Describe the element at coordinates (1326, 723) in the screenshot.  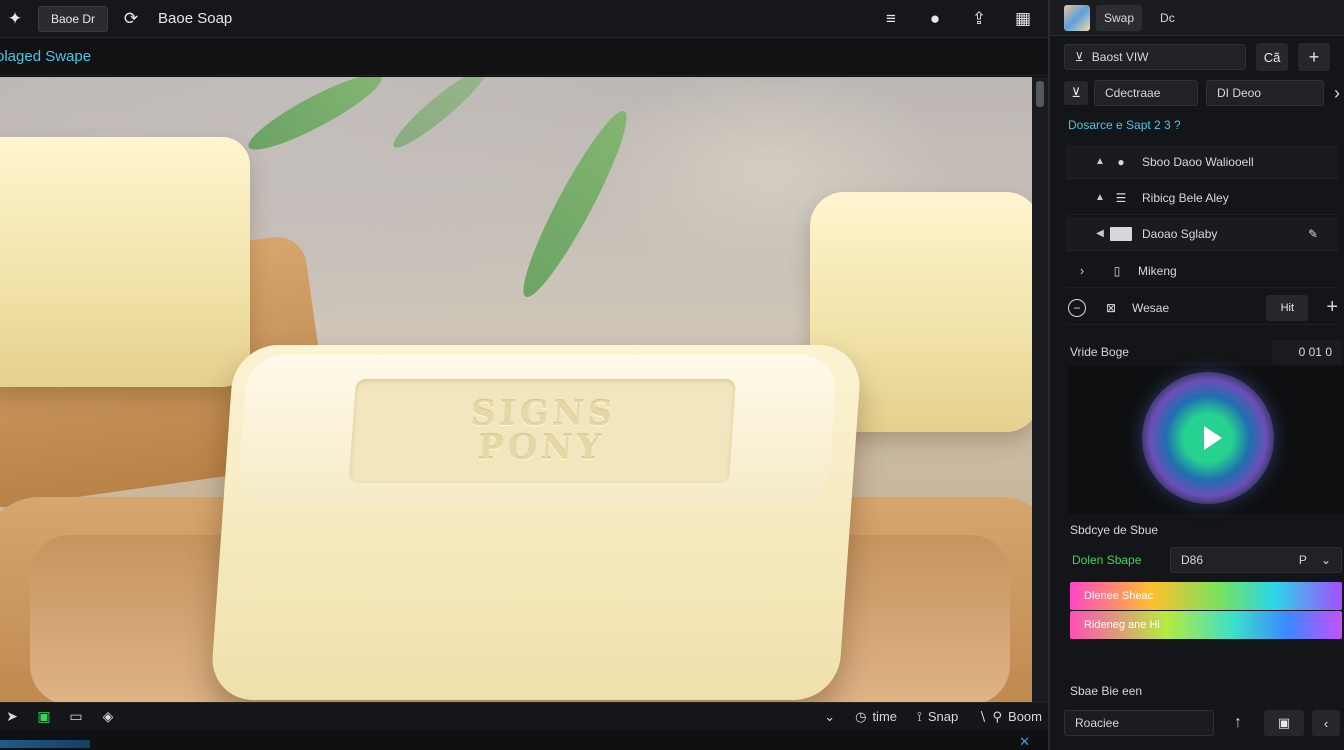
I see `back-icon: ‹` at that location.